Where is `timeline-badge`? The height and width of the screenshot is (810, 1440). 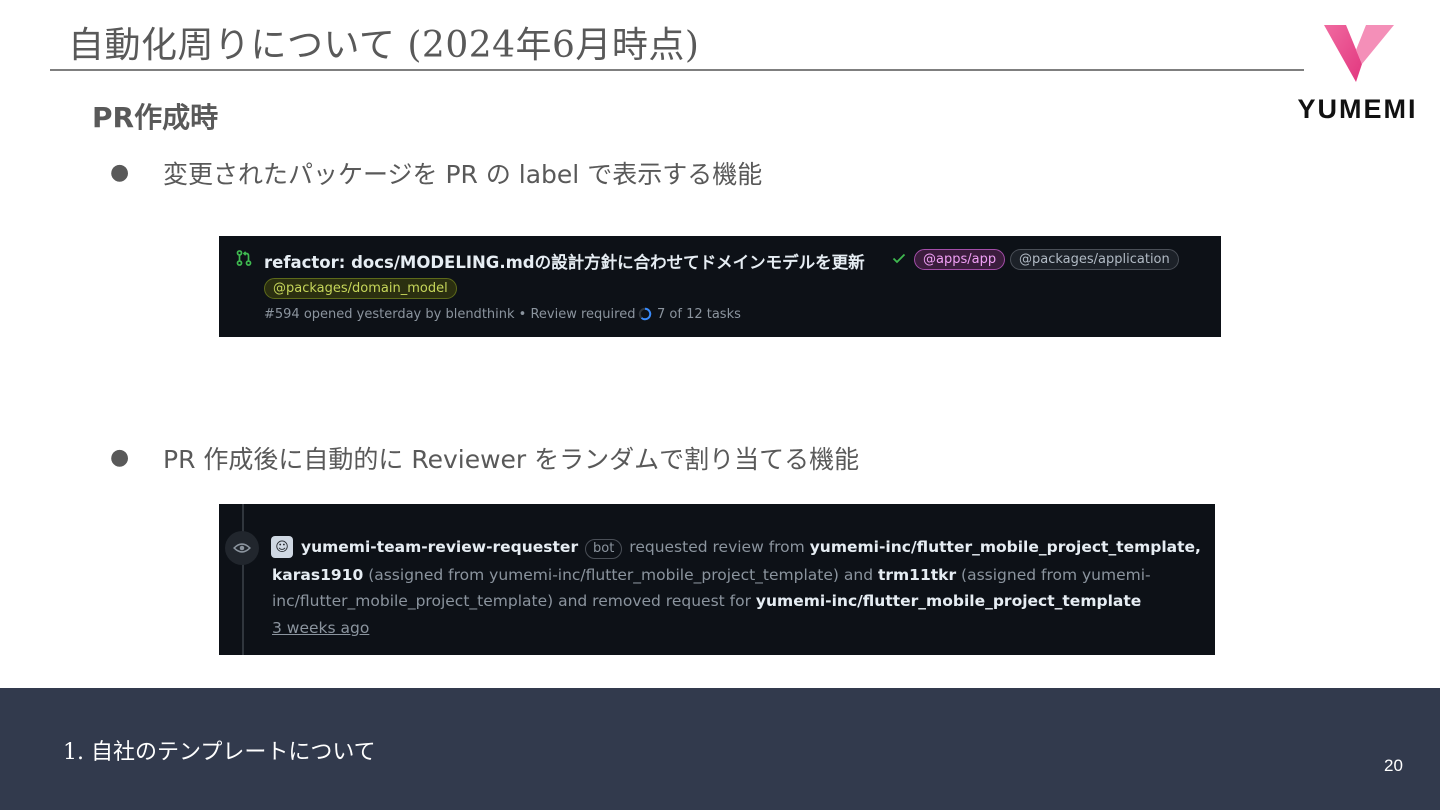
timeline-badge is located at coordinates (242, 548).